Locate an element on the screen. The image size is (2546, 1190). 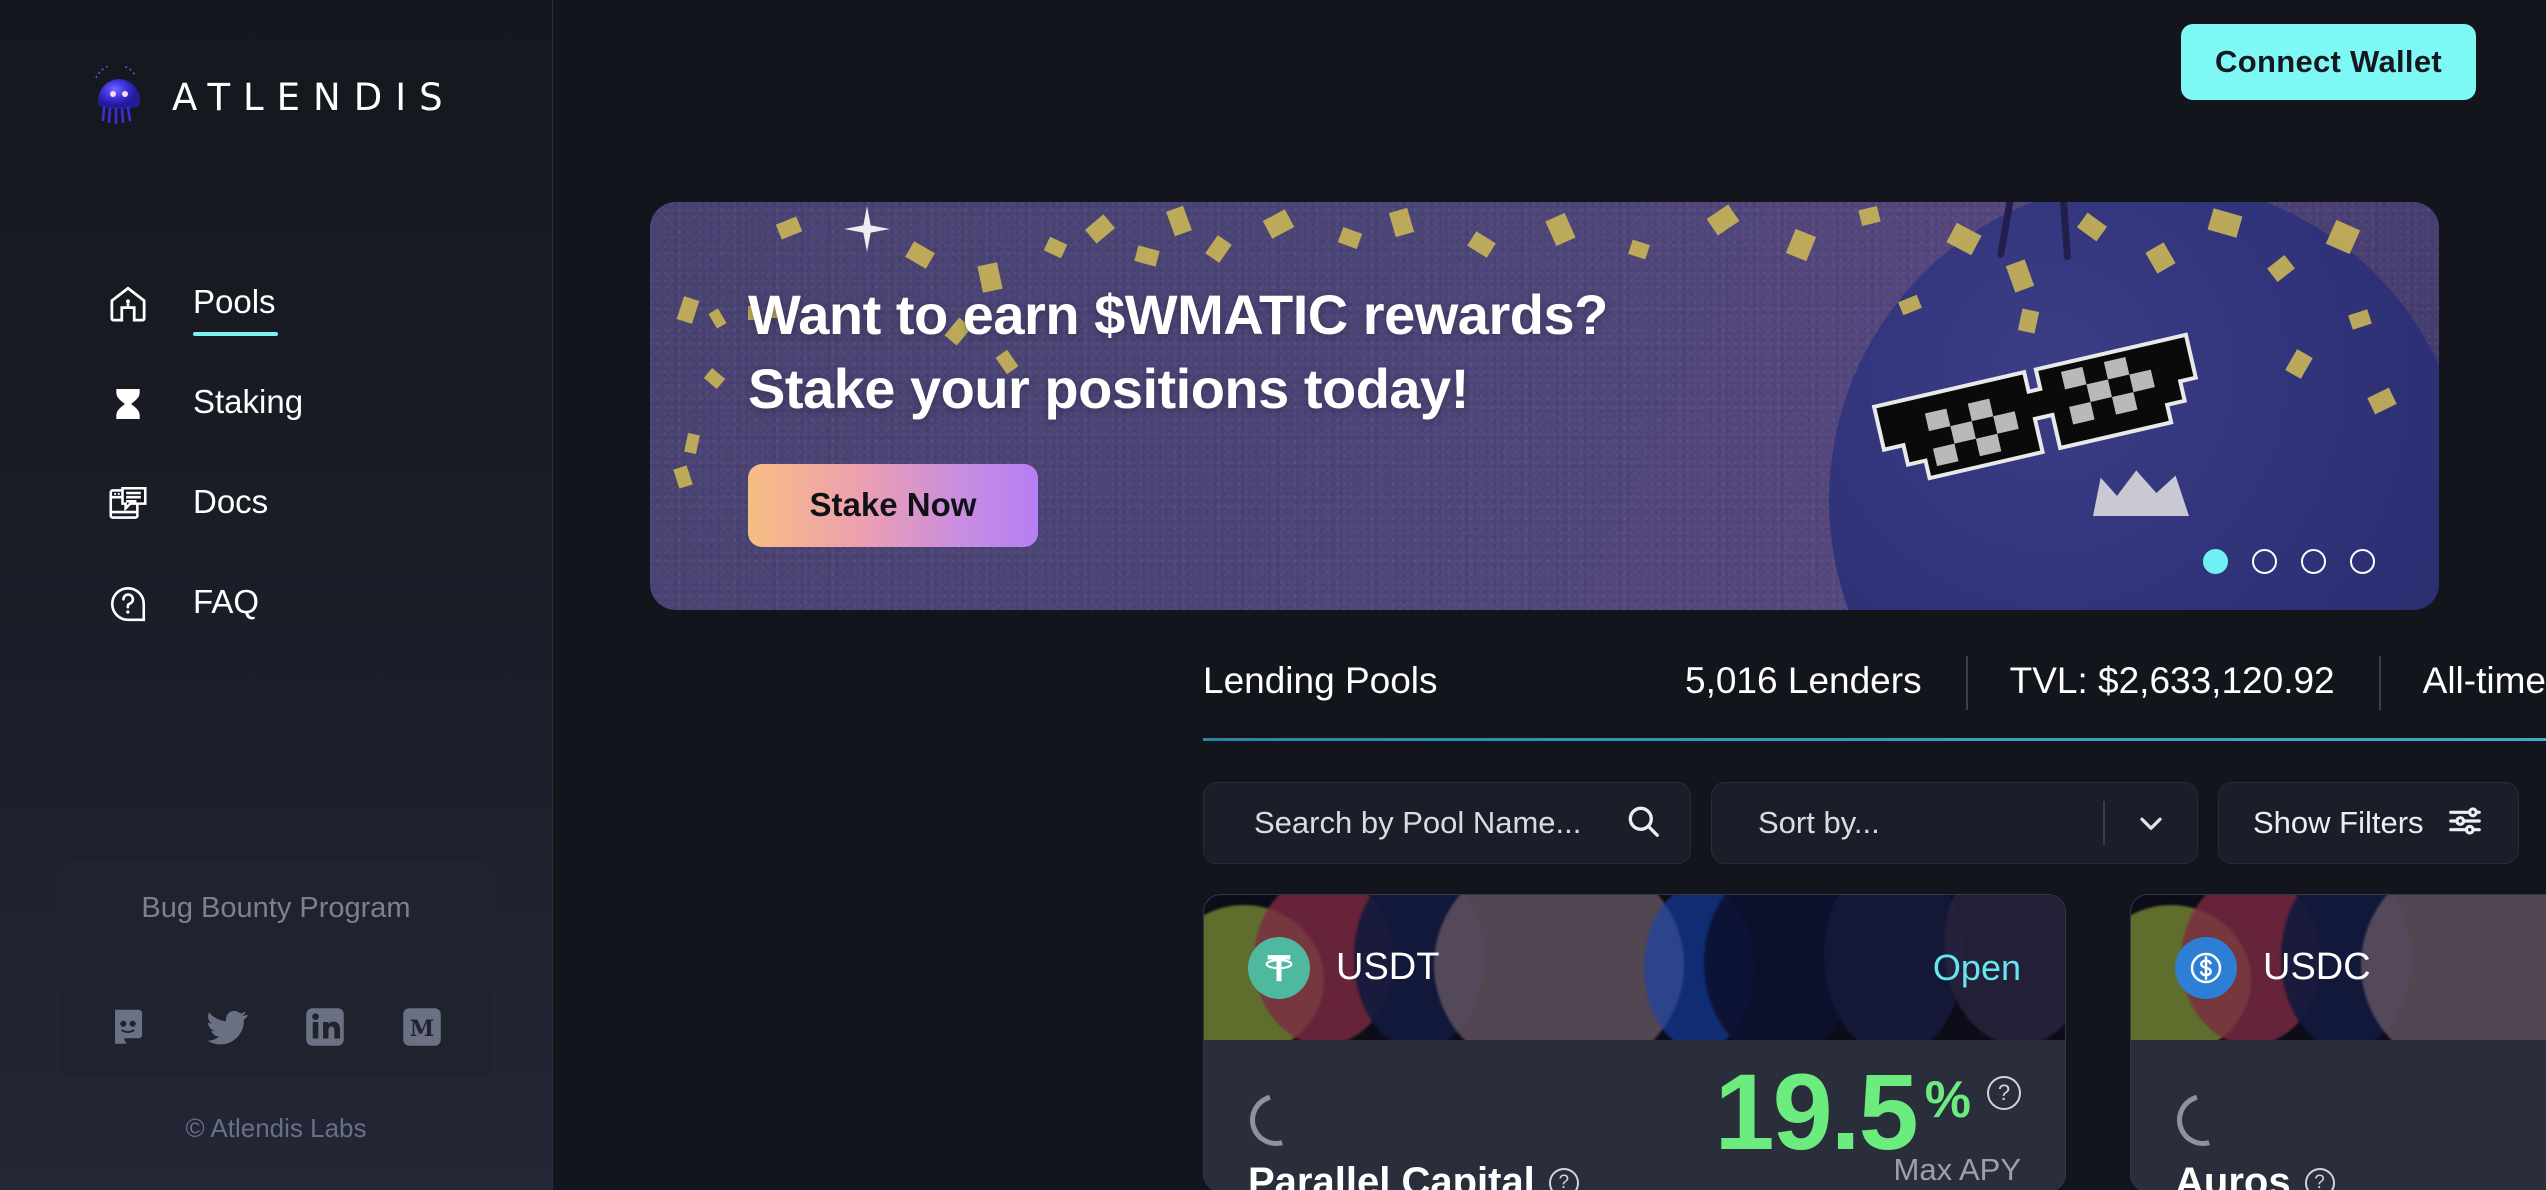
pool-card-body: 19.5 % ? Max APY Parallel Capital ? is located at coordinates (1634, 1115).